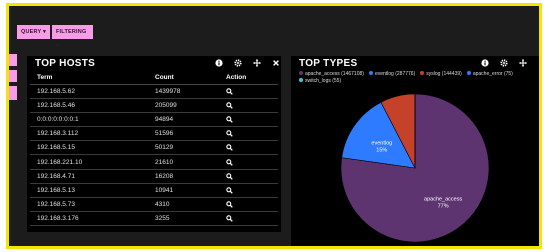 This screenshot has height=252, width=546. I want to click on legend-item: apache_access (1467108), so click(331, 74).